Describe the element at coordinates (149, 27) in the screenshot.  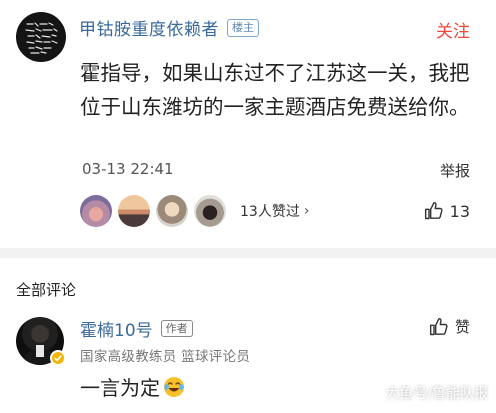
I see `post-author-name: 甲钴胺重度依赖者` at that location.